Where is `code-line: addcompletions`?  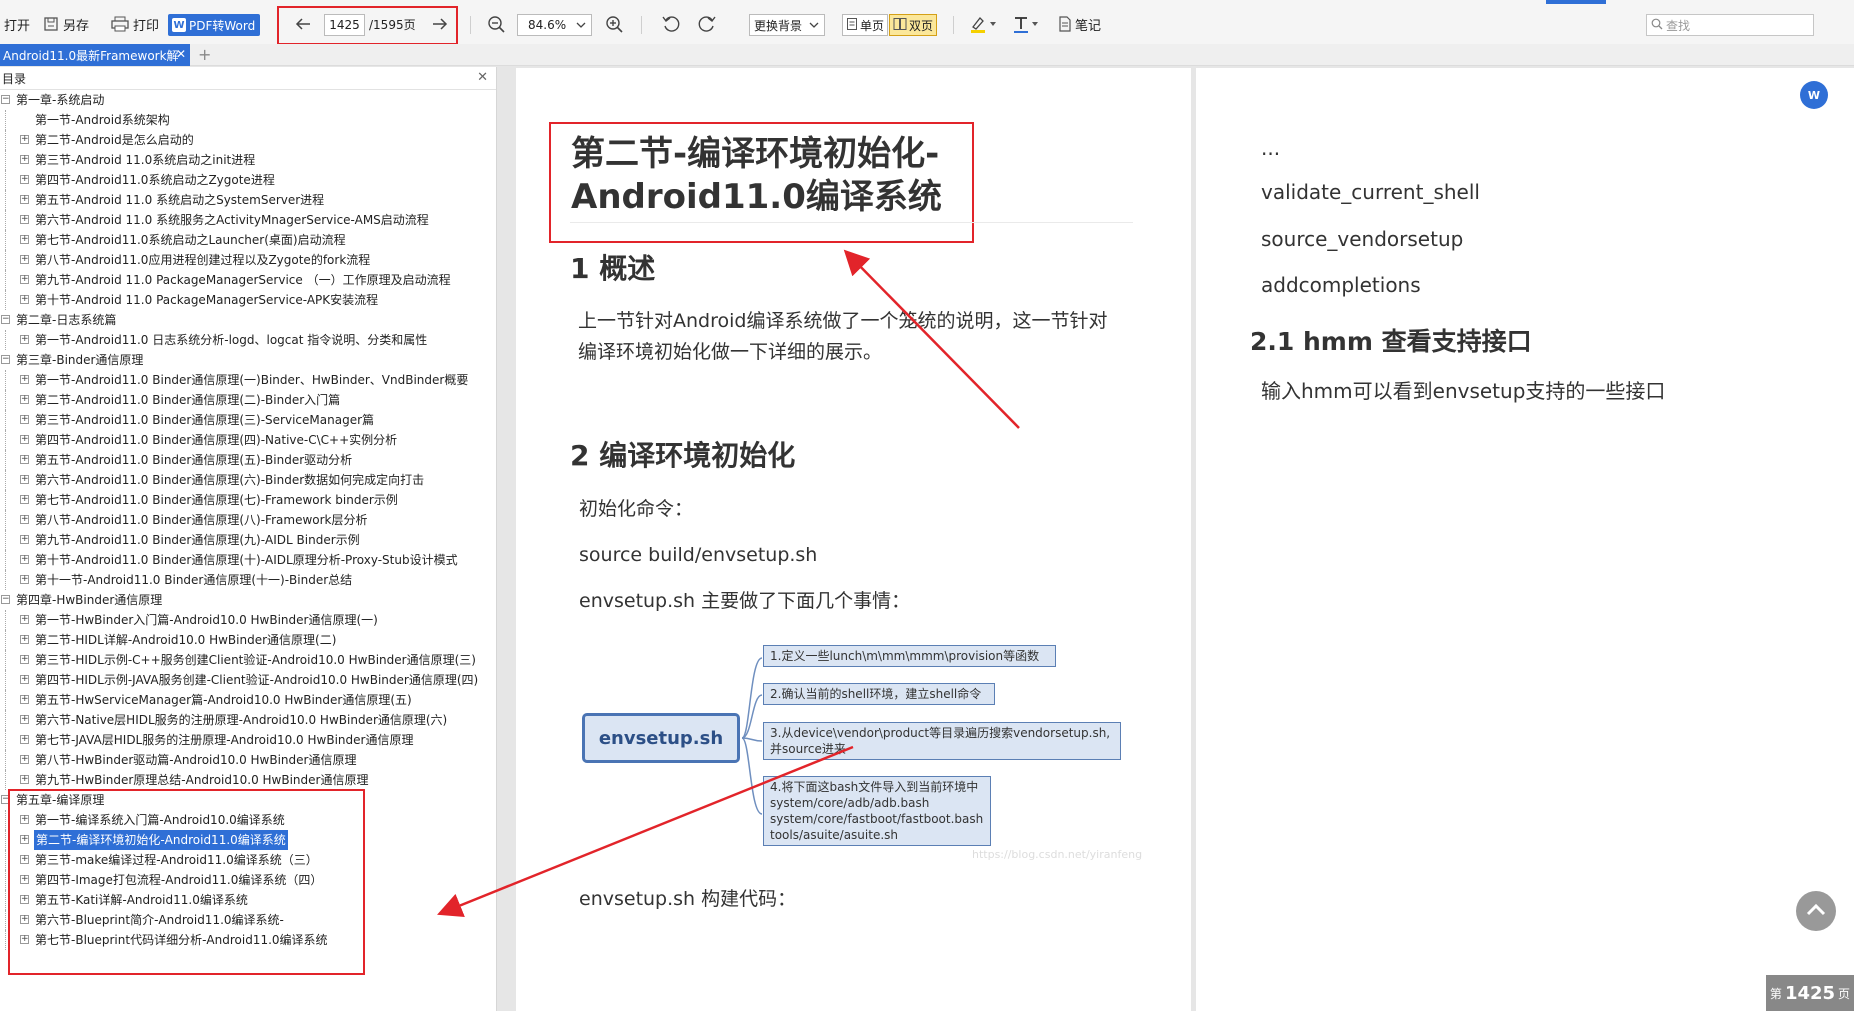 code-line: addcompletions is located at coordinates (1341, 285).